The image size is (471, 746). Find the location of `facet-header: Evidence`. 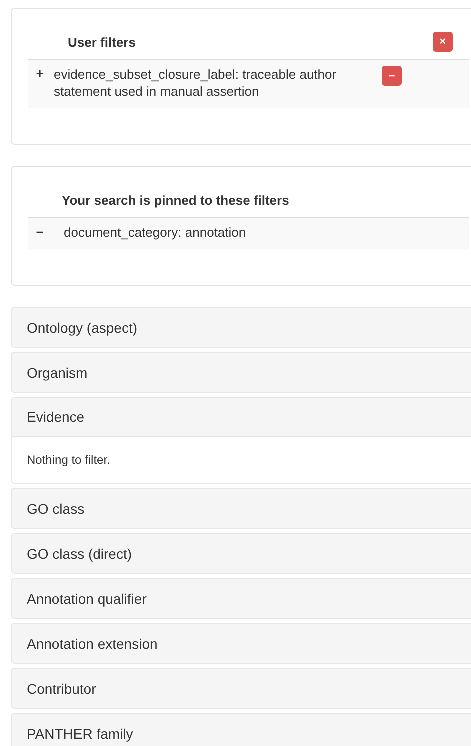

facet-header: Evidence is located at coordinates (241, 417).